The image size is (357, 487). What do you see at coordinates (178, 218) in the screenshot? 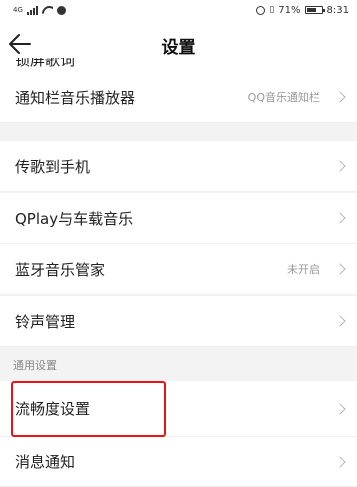
I see `settings-item-qplay: QPlay与车载音乐` at bounding box center [178, 218].